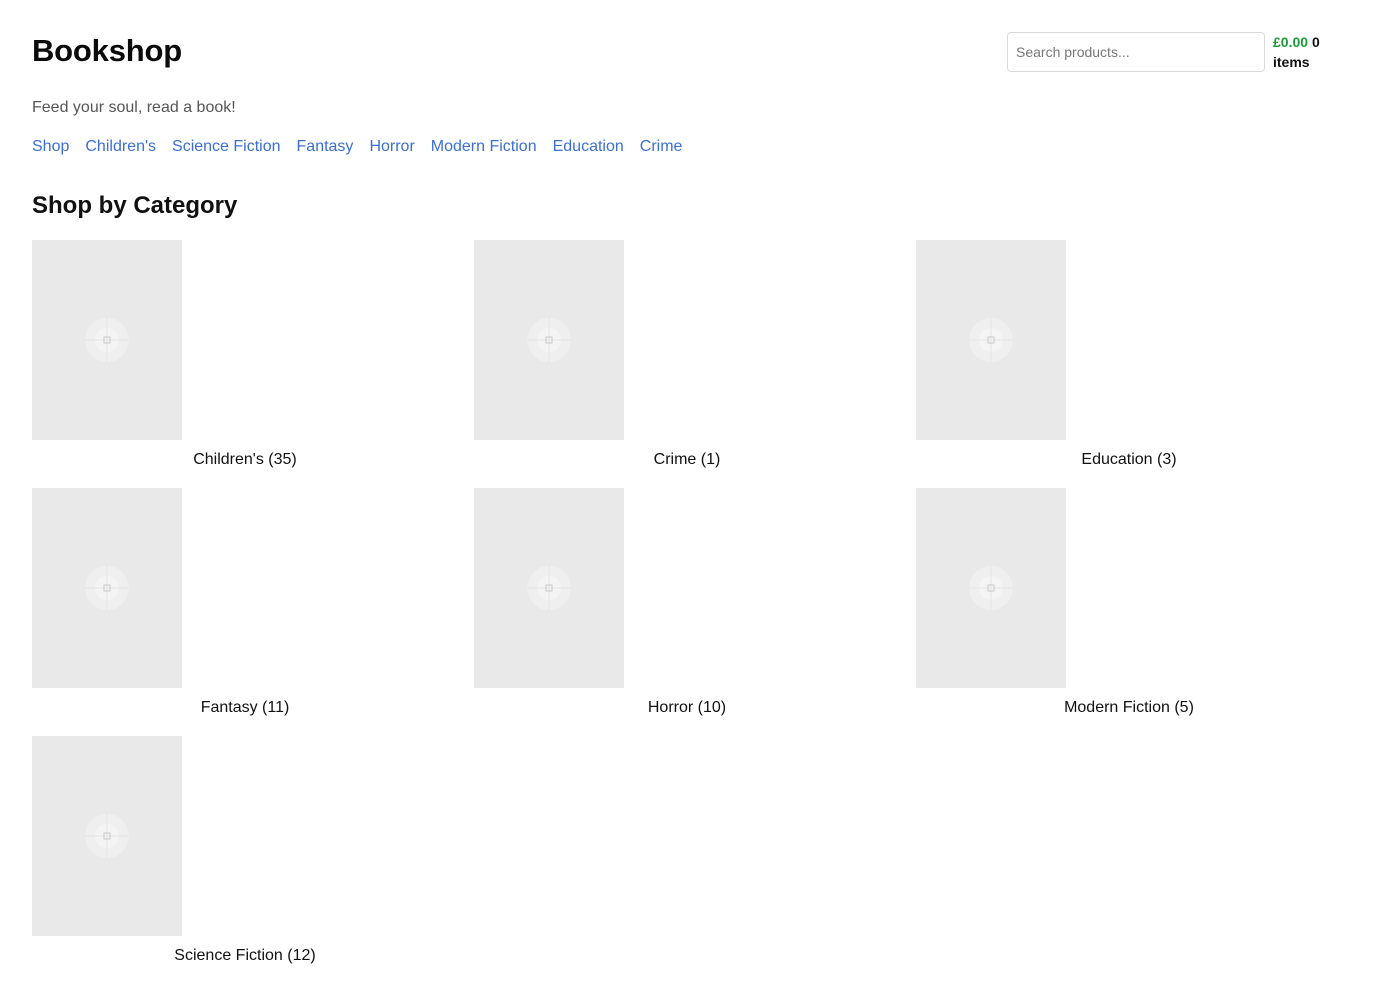 Image resolution: width=1376 pixels, height=1000 pixels. Describe the element at coordinates (661, 147) in the screenshot. I see `nav-link-crime: Crime` at that location.